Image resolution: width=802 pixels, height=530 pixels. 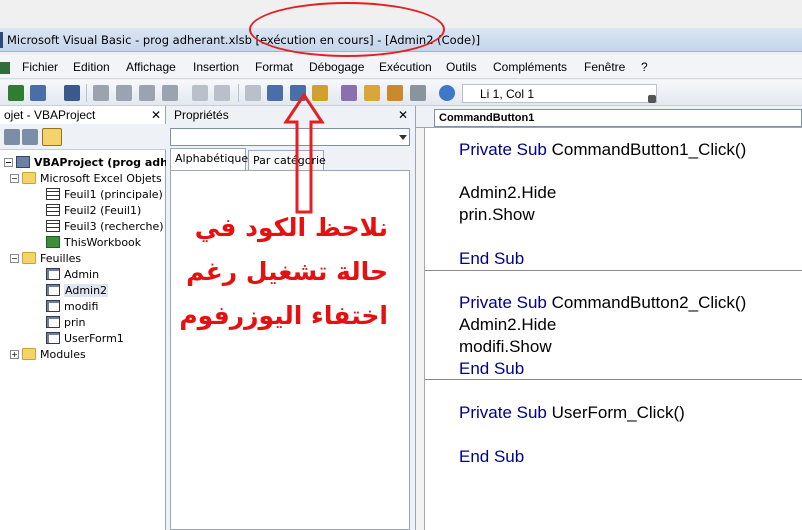 What do you see at coordinates (222, 93) in the screenshot?
I see `redo-icon` at bounding box center [222, 93].